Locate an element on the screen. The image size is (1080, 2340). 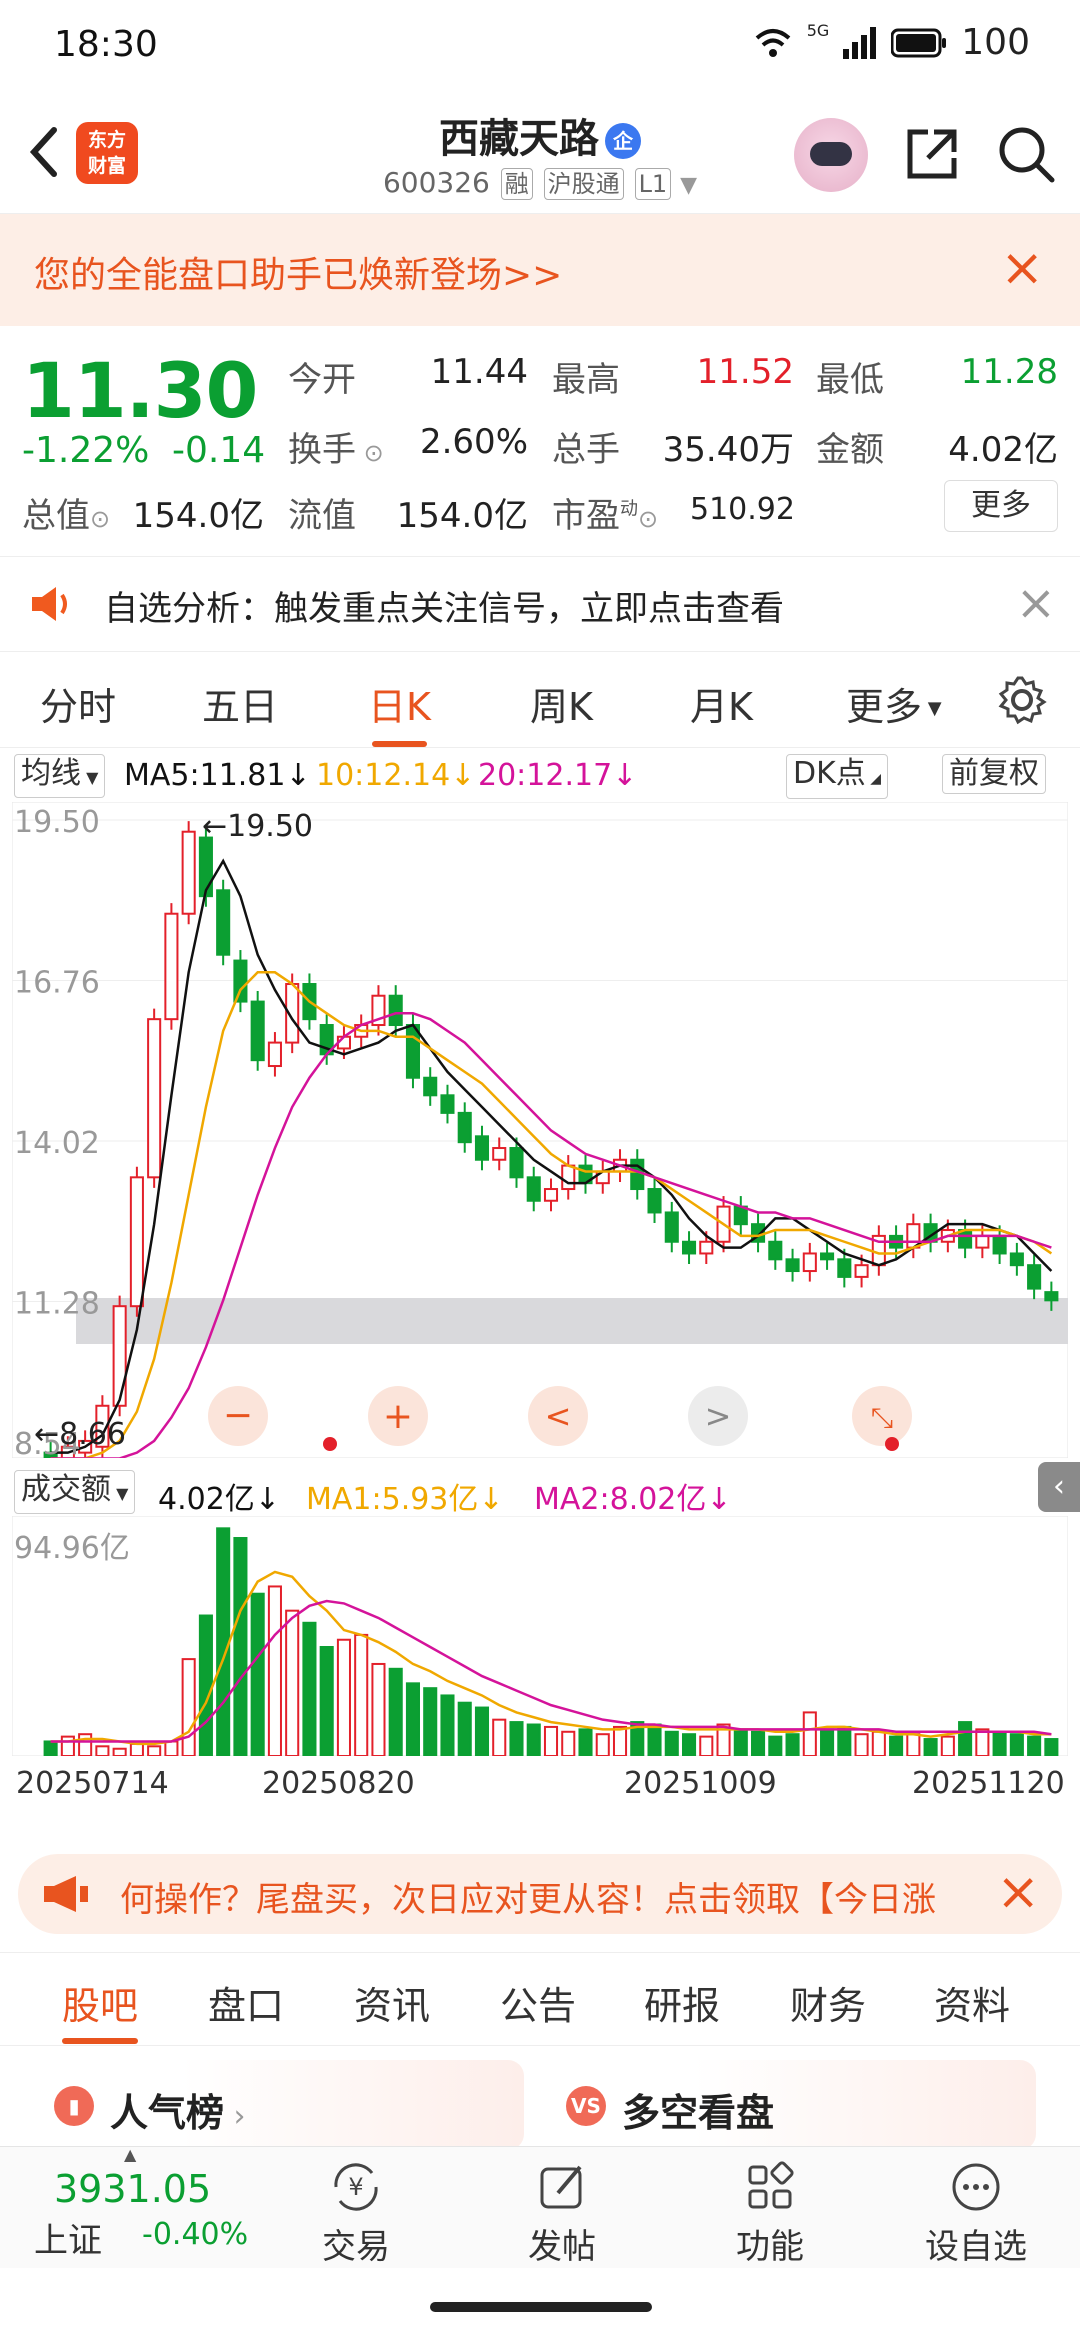
indicator-select: 均线 ▼ is located at coordinates (60, 776).